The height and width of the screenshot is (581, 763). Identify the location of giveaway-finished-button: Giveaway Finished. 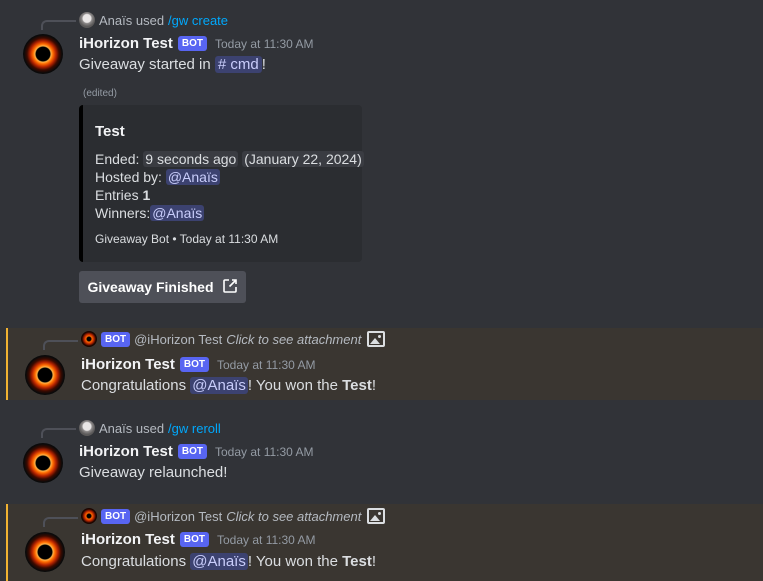
(162, 287).